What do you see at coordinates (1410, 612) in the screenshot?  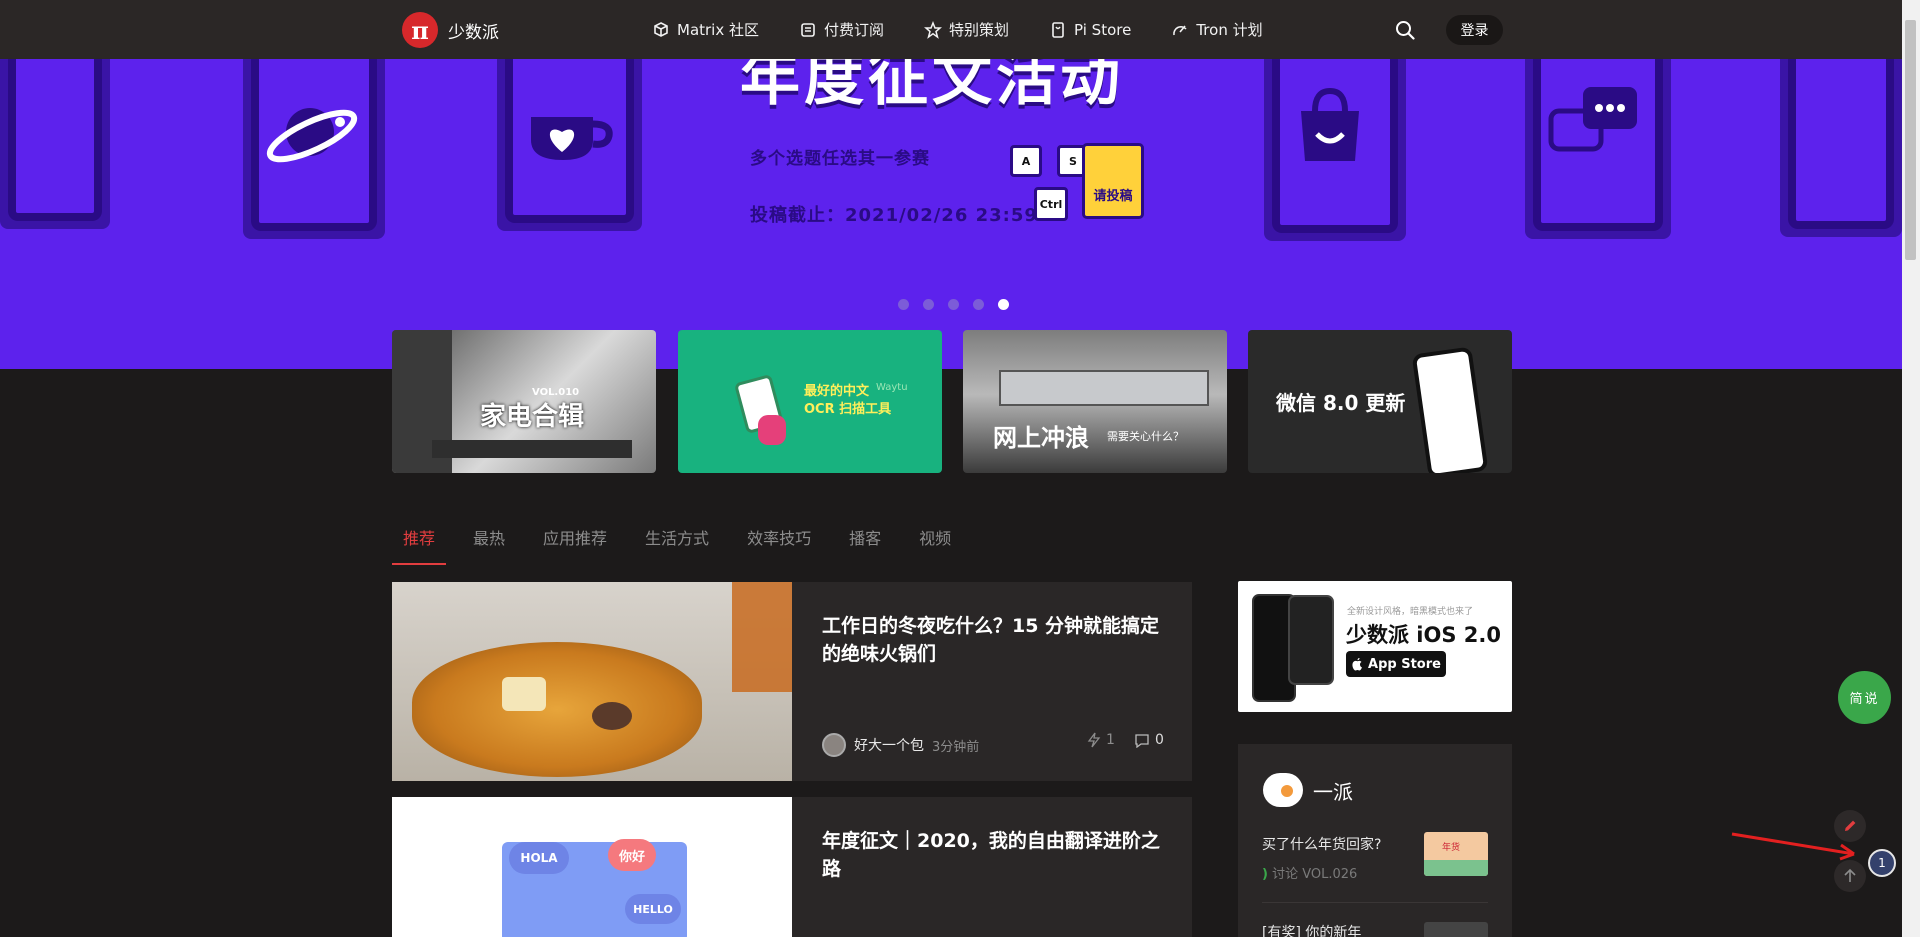 I see `ad-tagline: 全新设计风格，暗黑模式也来了` at bounding box center [1410, 612].